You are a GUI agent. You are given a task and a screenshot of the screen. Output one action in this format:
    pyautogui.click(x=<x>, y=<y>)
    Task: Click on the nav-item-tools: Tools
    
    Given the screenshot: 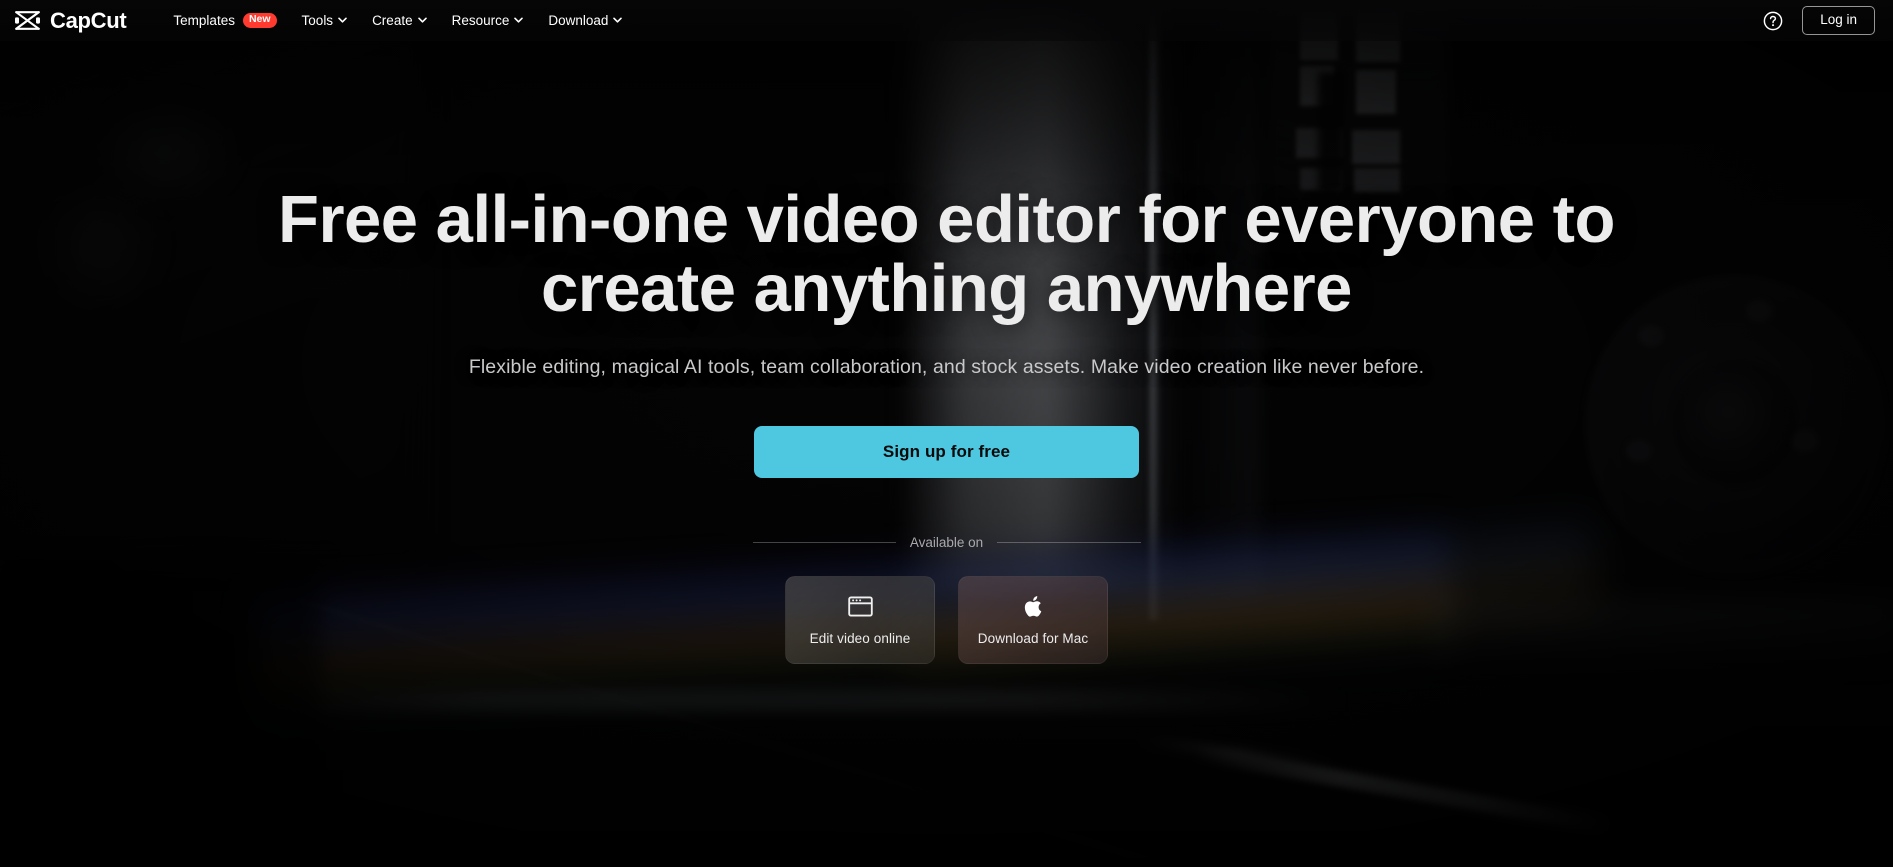 What is the action you would take?
    pyautogui.click(x=325, y=20)
    